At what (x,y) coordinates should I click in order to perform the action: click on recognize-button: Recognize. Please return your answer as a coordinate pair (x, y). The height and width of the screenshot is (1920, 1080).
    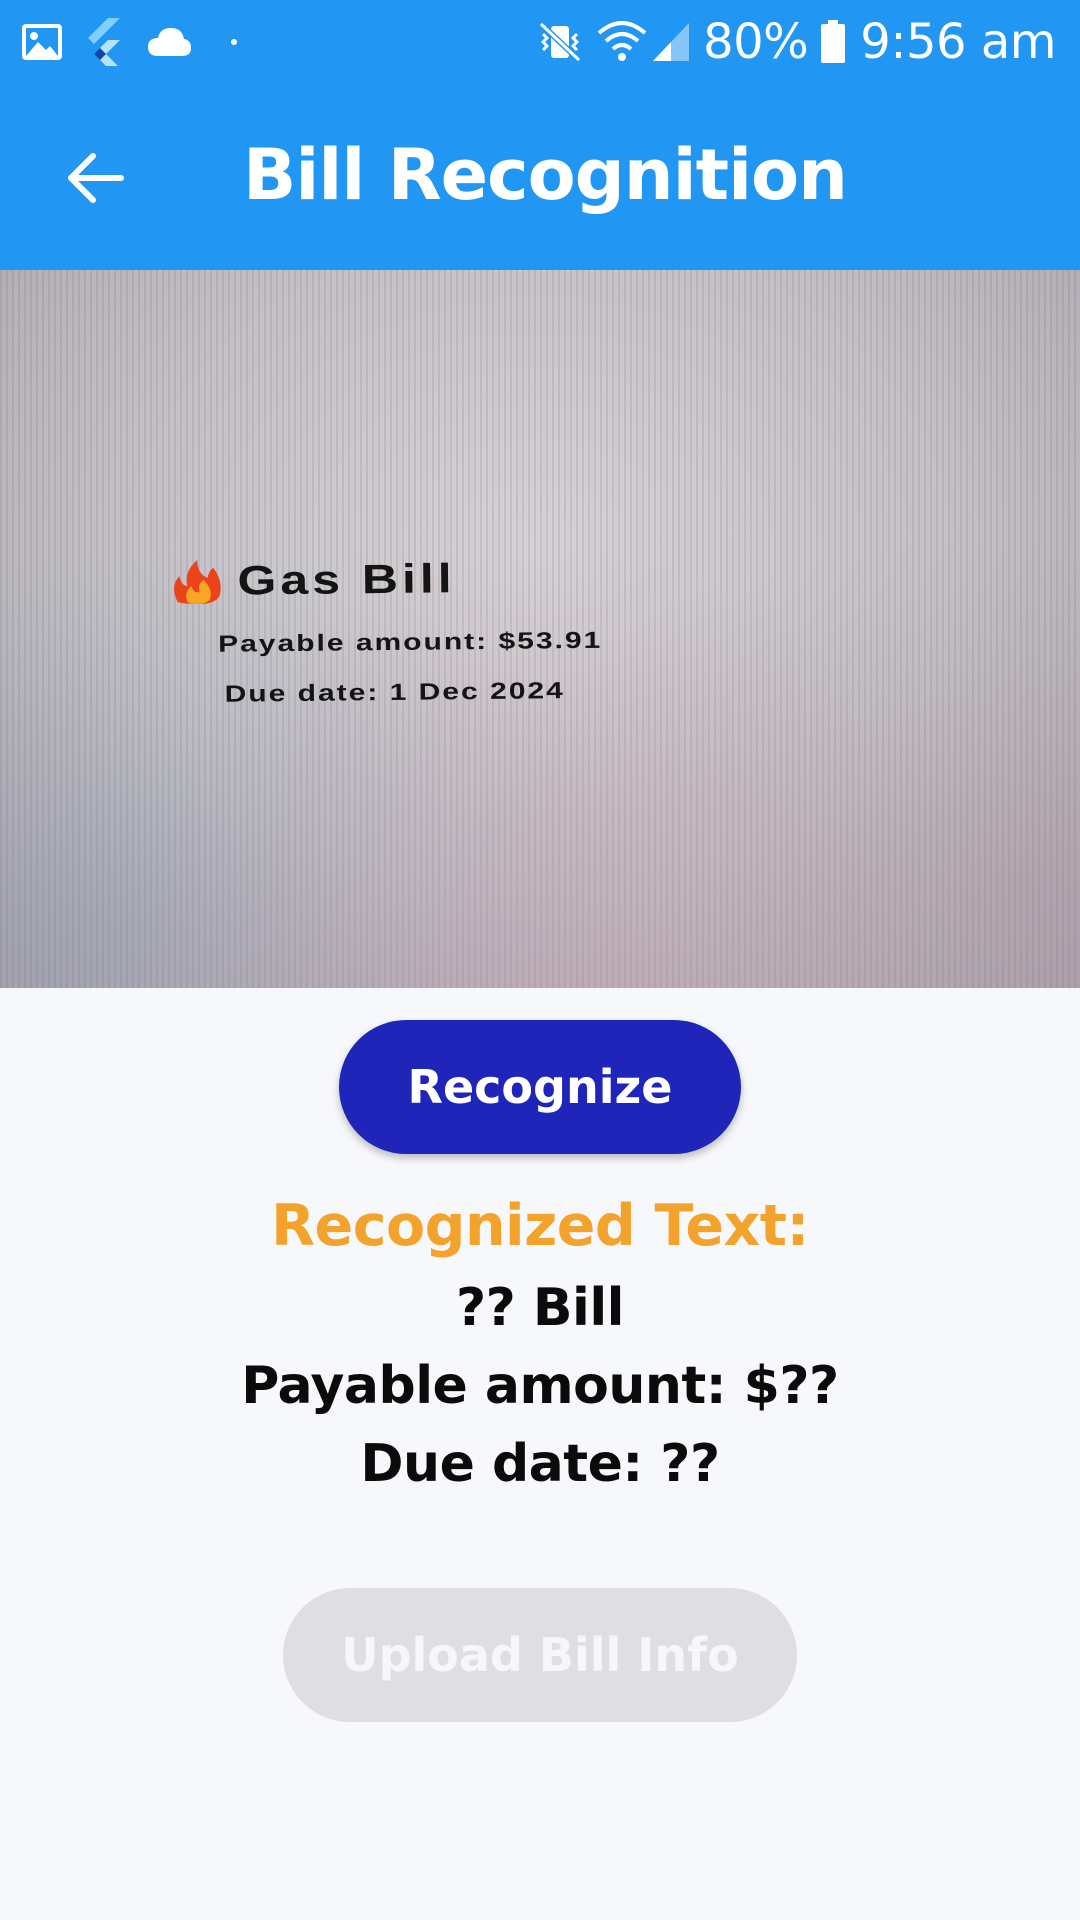
    Looking at the image, I should click on (540, 1087).